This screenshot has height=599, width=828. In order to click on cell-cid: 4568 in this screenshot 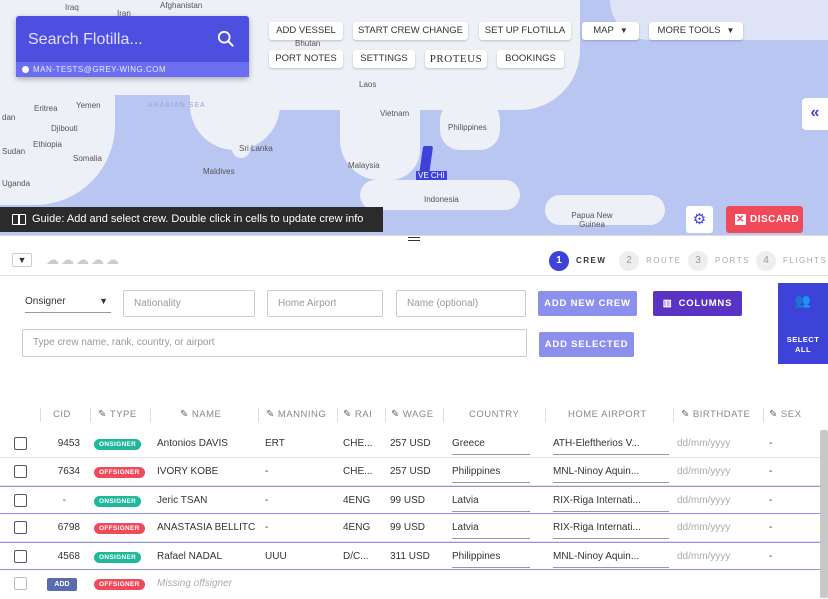, I will do `click(65, 557)`.